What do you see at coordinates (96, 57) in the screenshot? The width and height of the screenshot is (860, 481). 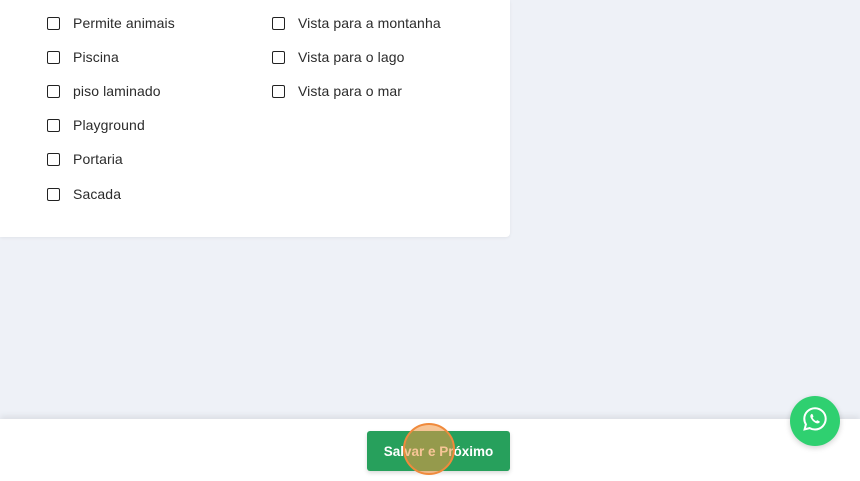 I see `checkbox-label: Piscina` at bounding box center [96, 57].